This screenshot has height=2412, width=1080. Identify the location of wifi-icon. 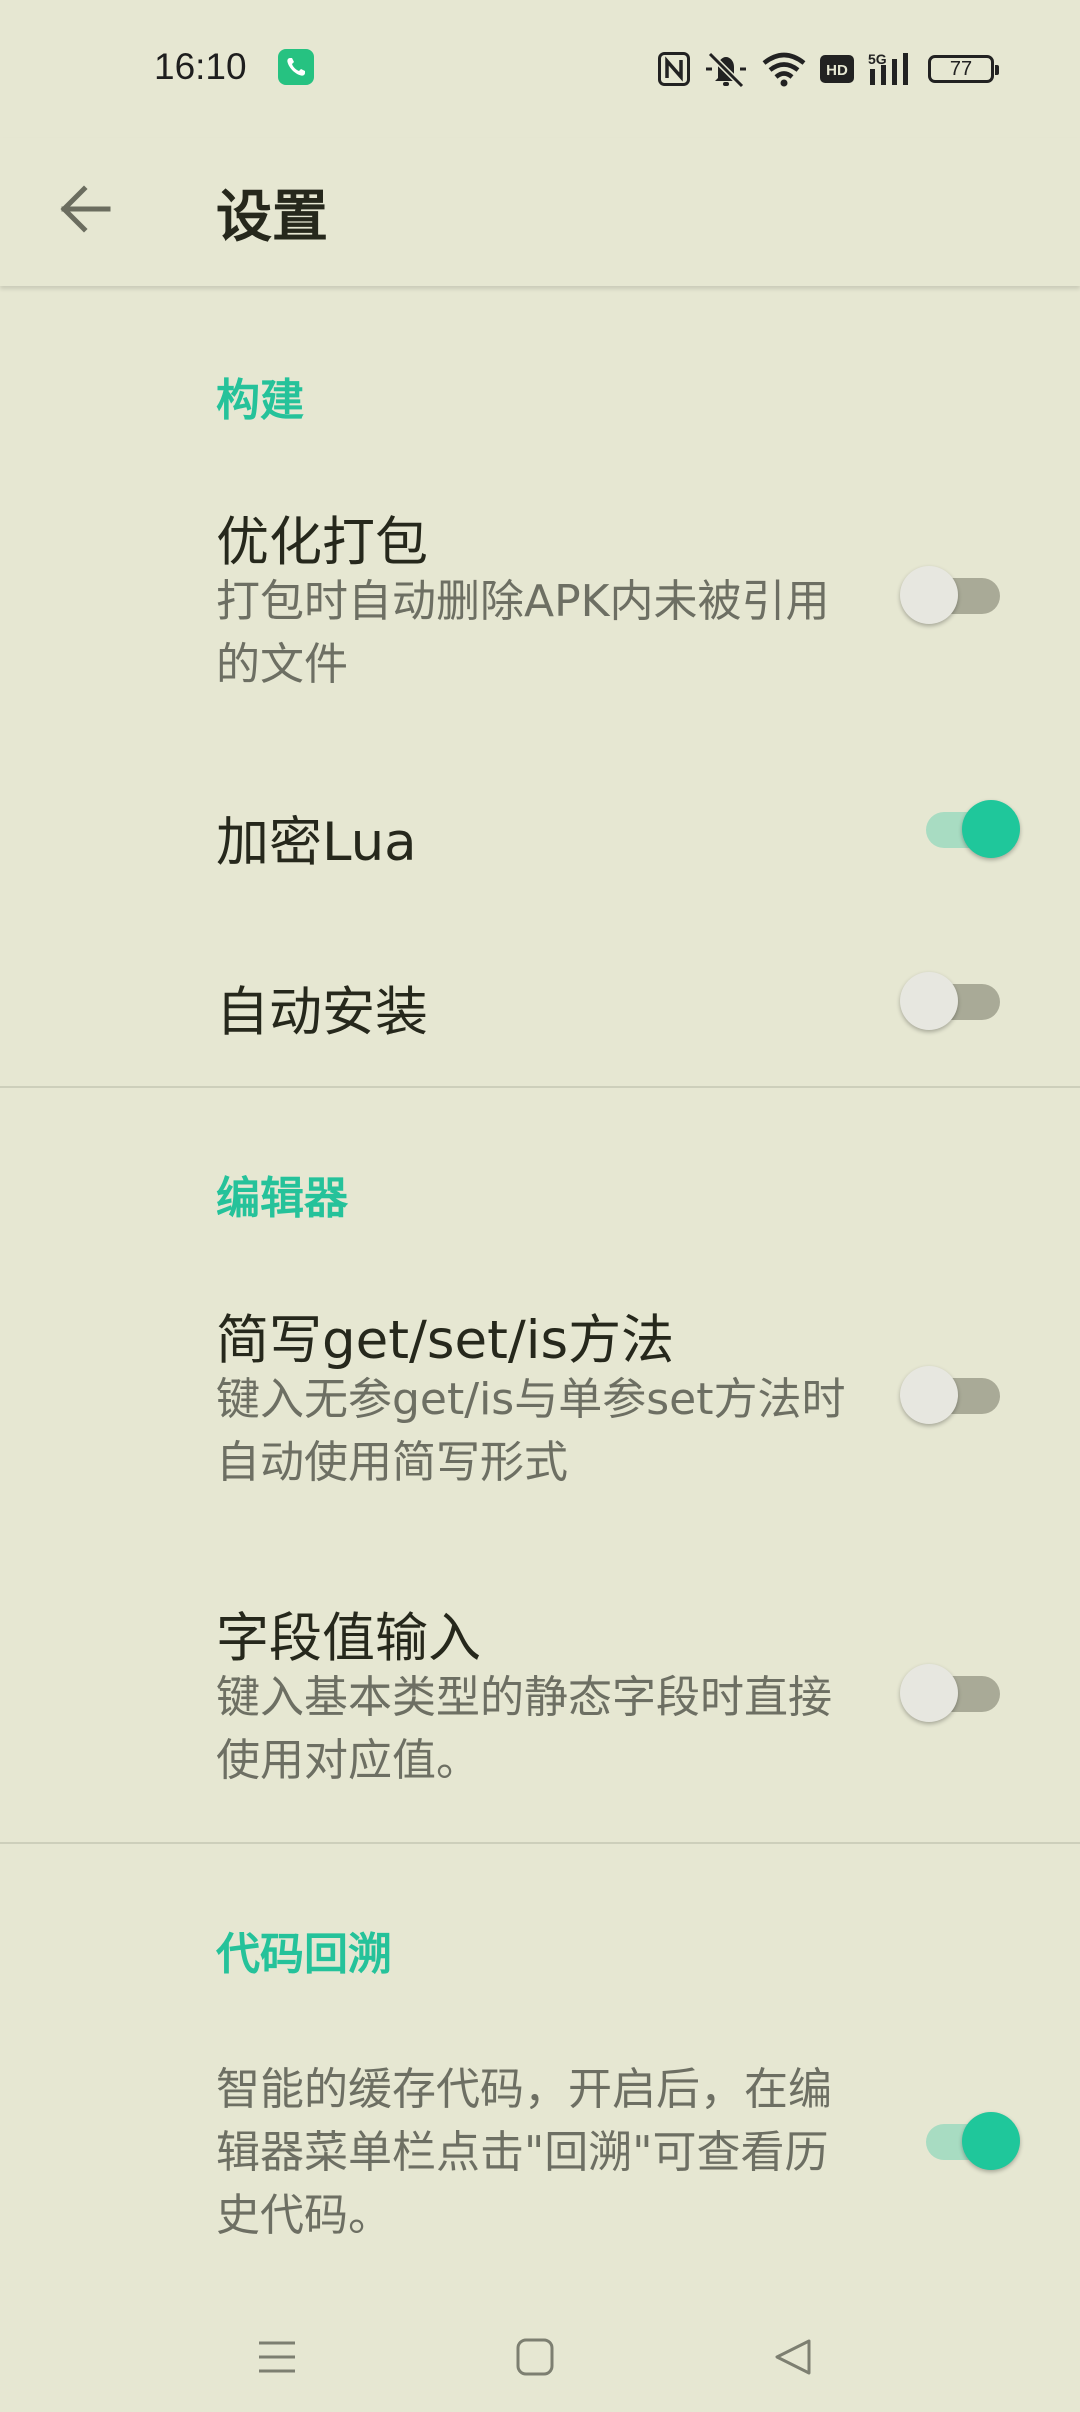
(784, 69).